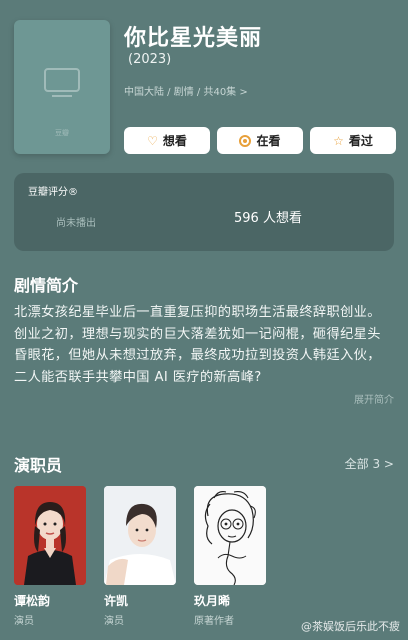 The height and width of the screenshot is (640, 408). I want to click on watching-button: 在看, so click(260, 140).